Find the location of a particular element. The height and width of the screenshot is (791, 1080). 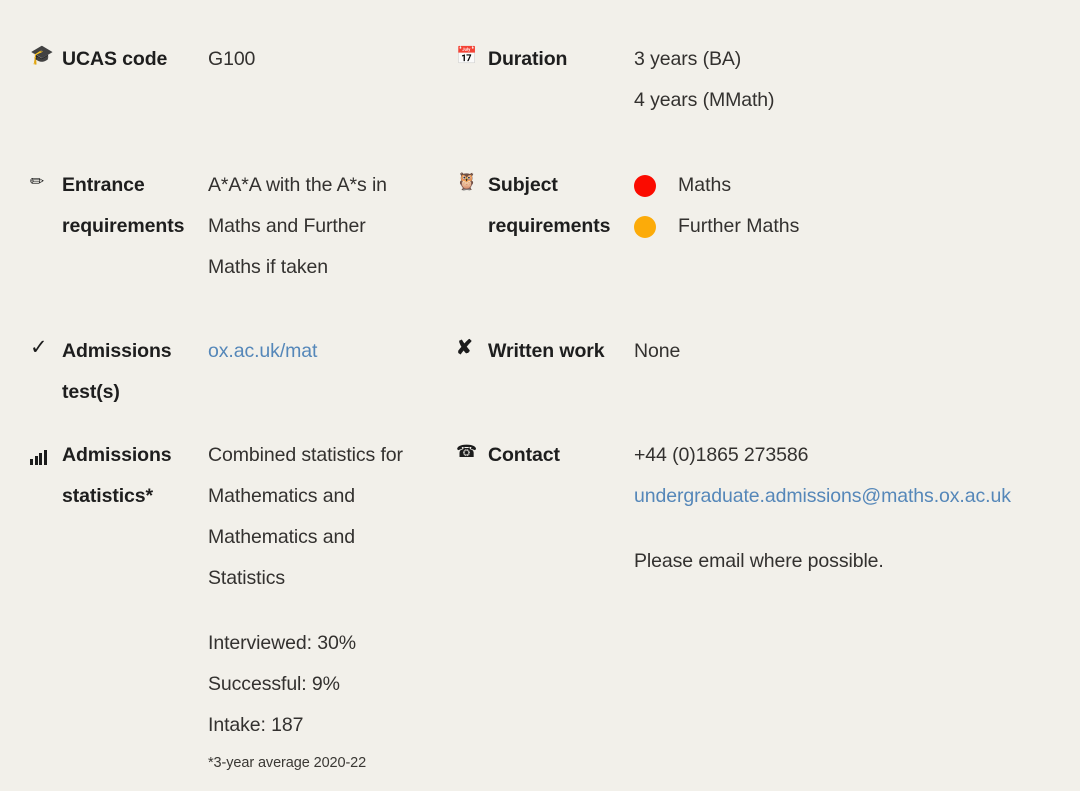

subject-requirement-item: Further Maths is located at coordinates (716, 226).